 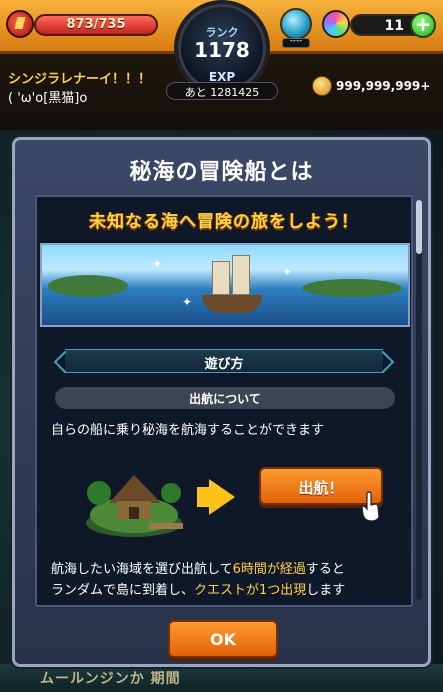 I want to click on voyage-banner-image: ✦ ✦ ✦, so click(x=225, y=285).